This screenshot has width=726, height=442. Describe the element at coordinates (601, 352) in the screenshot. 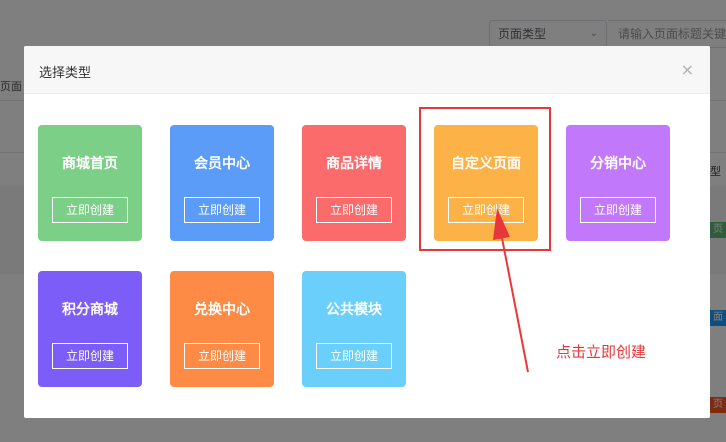

I see `annotation-text: 点击立即创建` at that location.